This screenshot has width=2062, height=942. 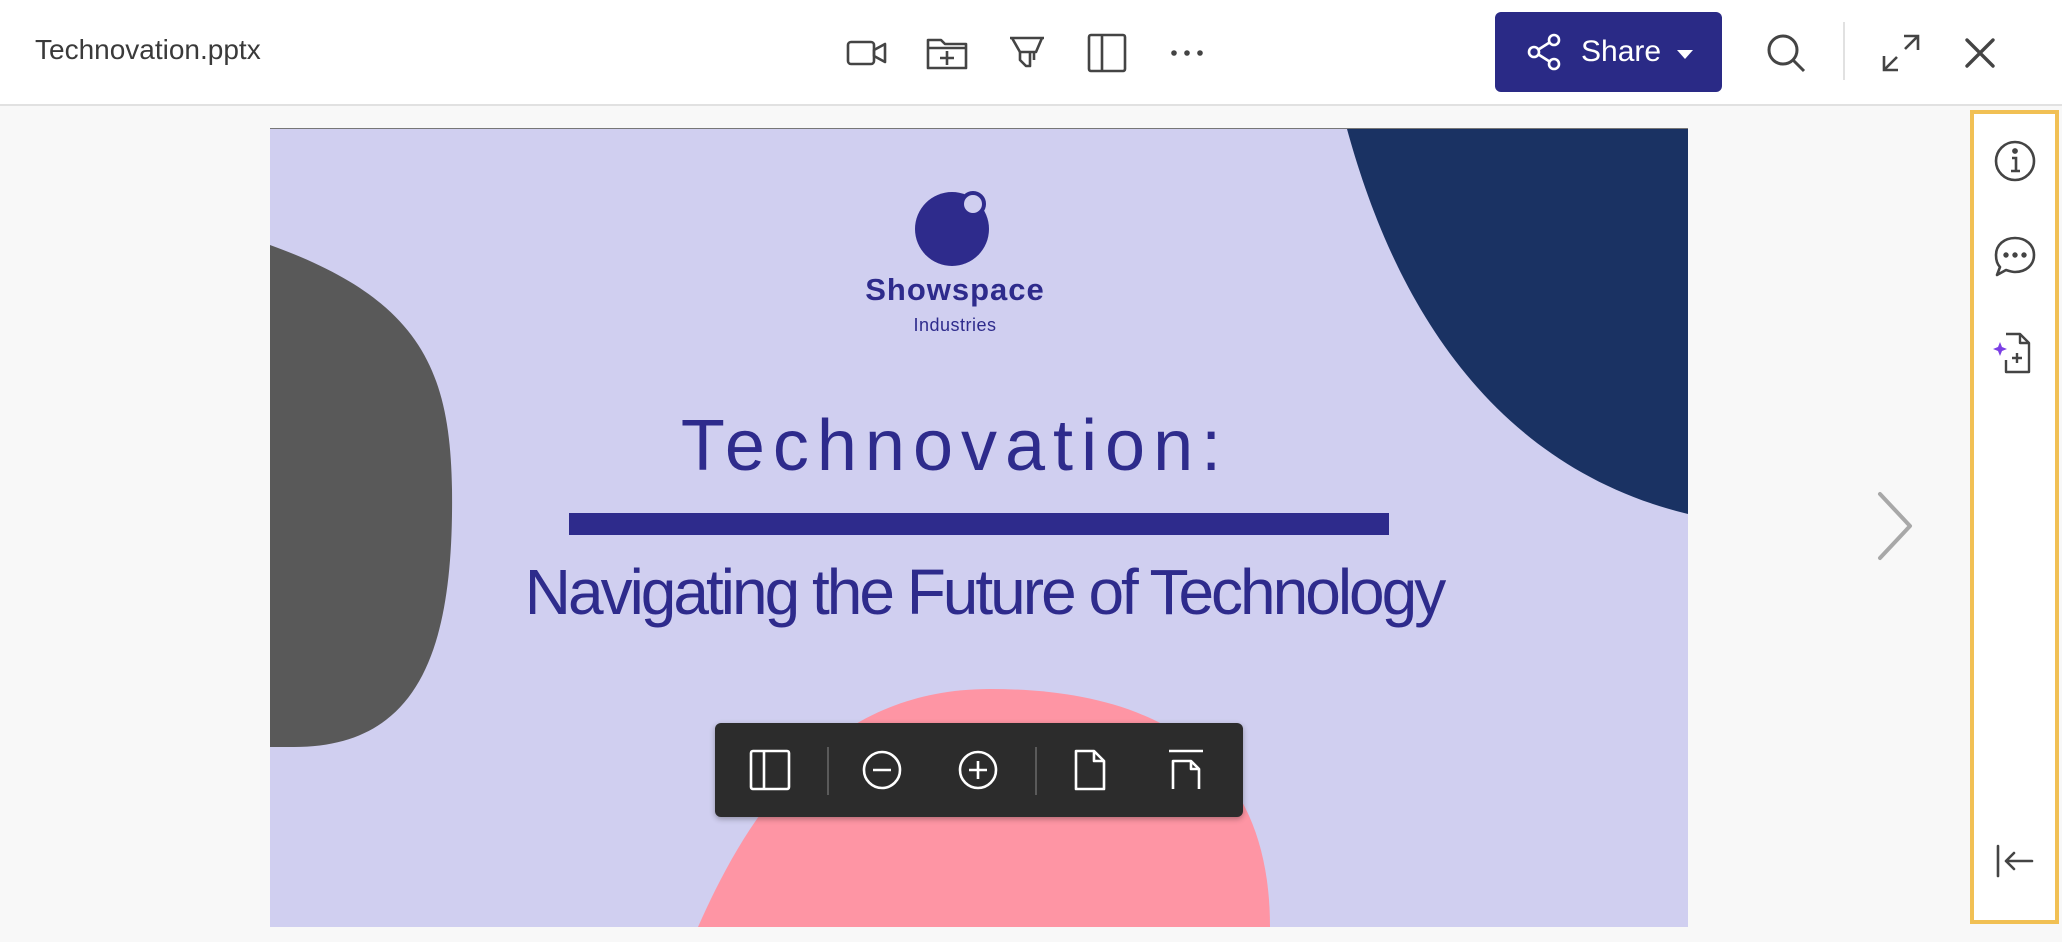 I want to click on info-icon, so click(x=2015, y=161).